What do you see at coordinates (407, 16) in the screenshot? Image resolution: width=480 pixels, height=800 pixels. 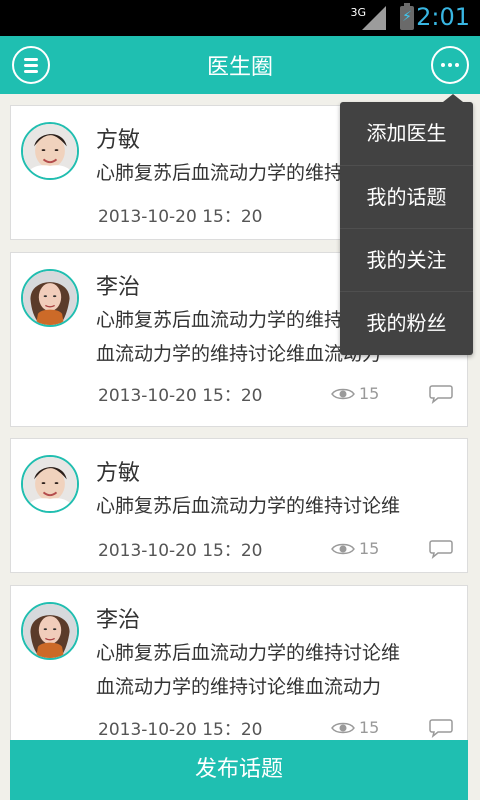 I see `battery-icon: ⚡` at bounding box center [407, 16].